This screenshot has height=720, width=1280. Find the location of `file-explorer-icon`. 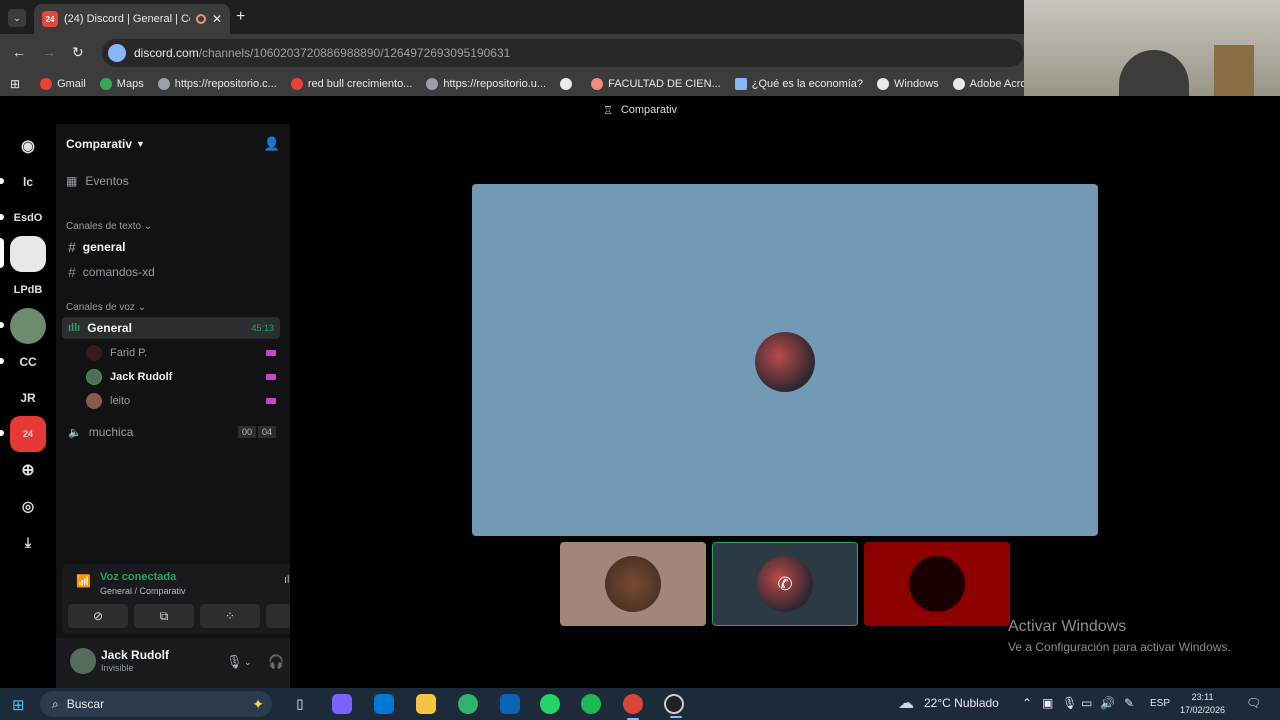

file-explorer-icon is located at coordinates (426, 704).